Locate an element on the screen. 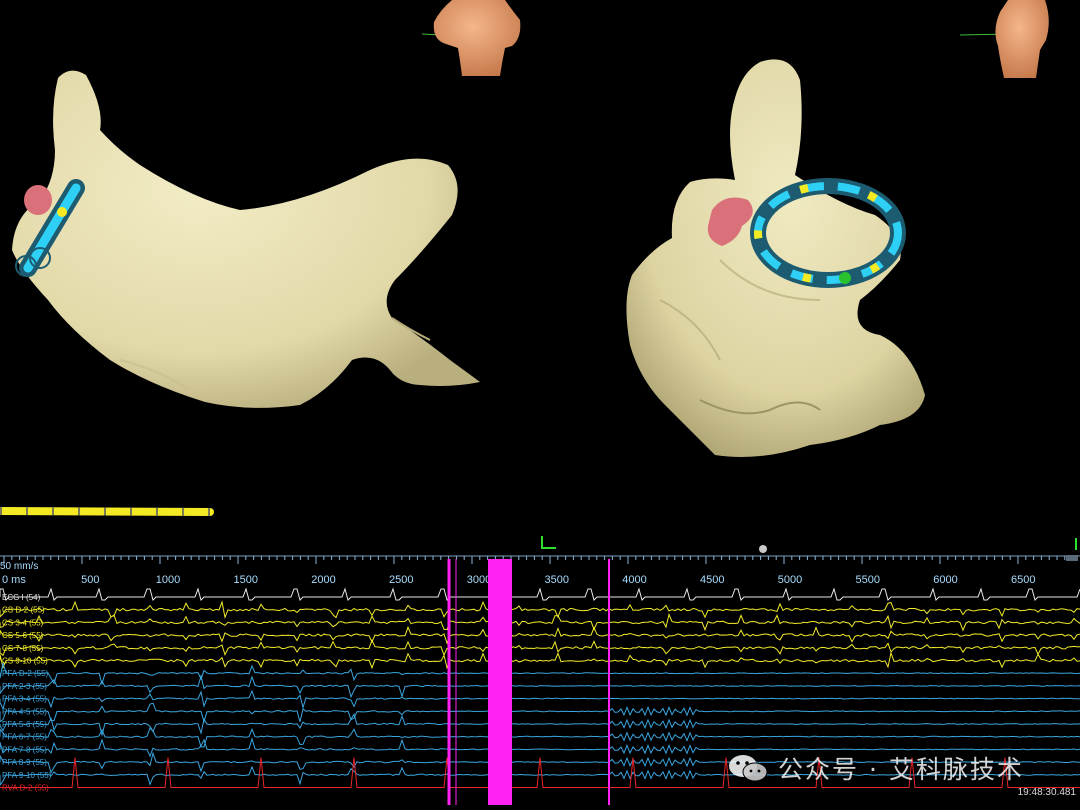 The height and width of the screenshot is (810, 1080). orientation-torso-right-icon is located at coordinates (1004, 39).